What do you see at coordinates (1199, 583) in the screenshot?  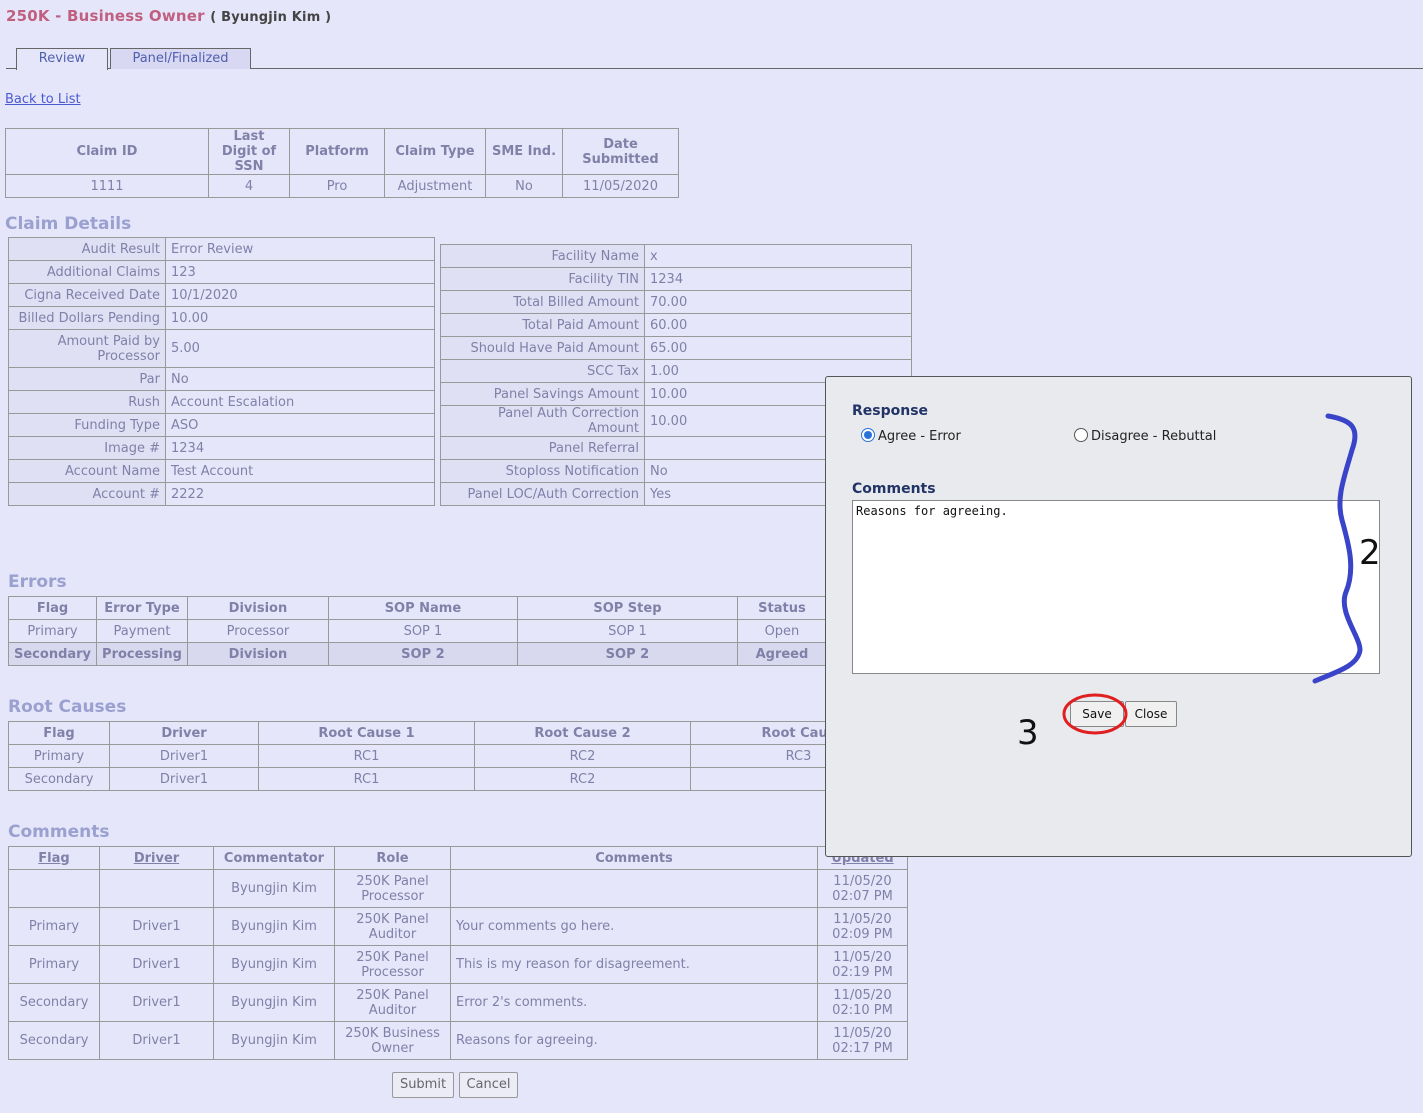 I see `annotation-overlay: 2 3` at bounding box center [1199, 583].